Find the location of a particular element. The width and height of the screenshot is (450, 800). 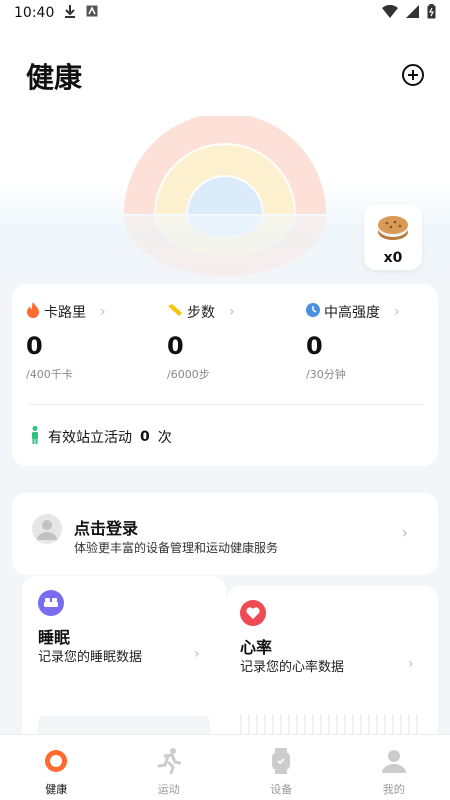

sleep-subtitle: 记录您的睡眠数据 is located at coordinates (90, 657).